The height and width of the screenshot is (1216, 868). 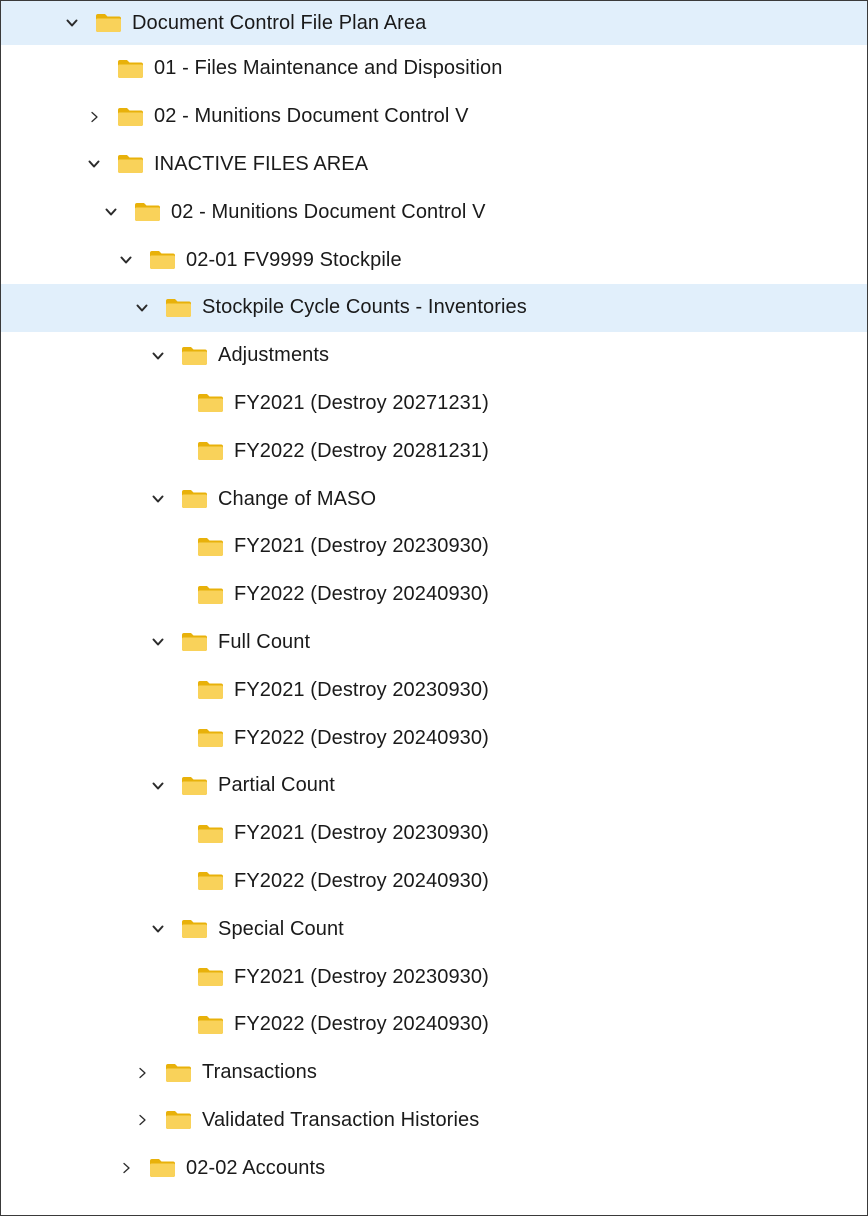 I want to click on tree-item-13: FY2022 (Destroy 20240930), so click(x=434, y=595).